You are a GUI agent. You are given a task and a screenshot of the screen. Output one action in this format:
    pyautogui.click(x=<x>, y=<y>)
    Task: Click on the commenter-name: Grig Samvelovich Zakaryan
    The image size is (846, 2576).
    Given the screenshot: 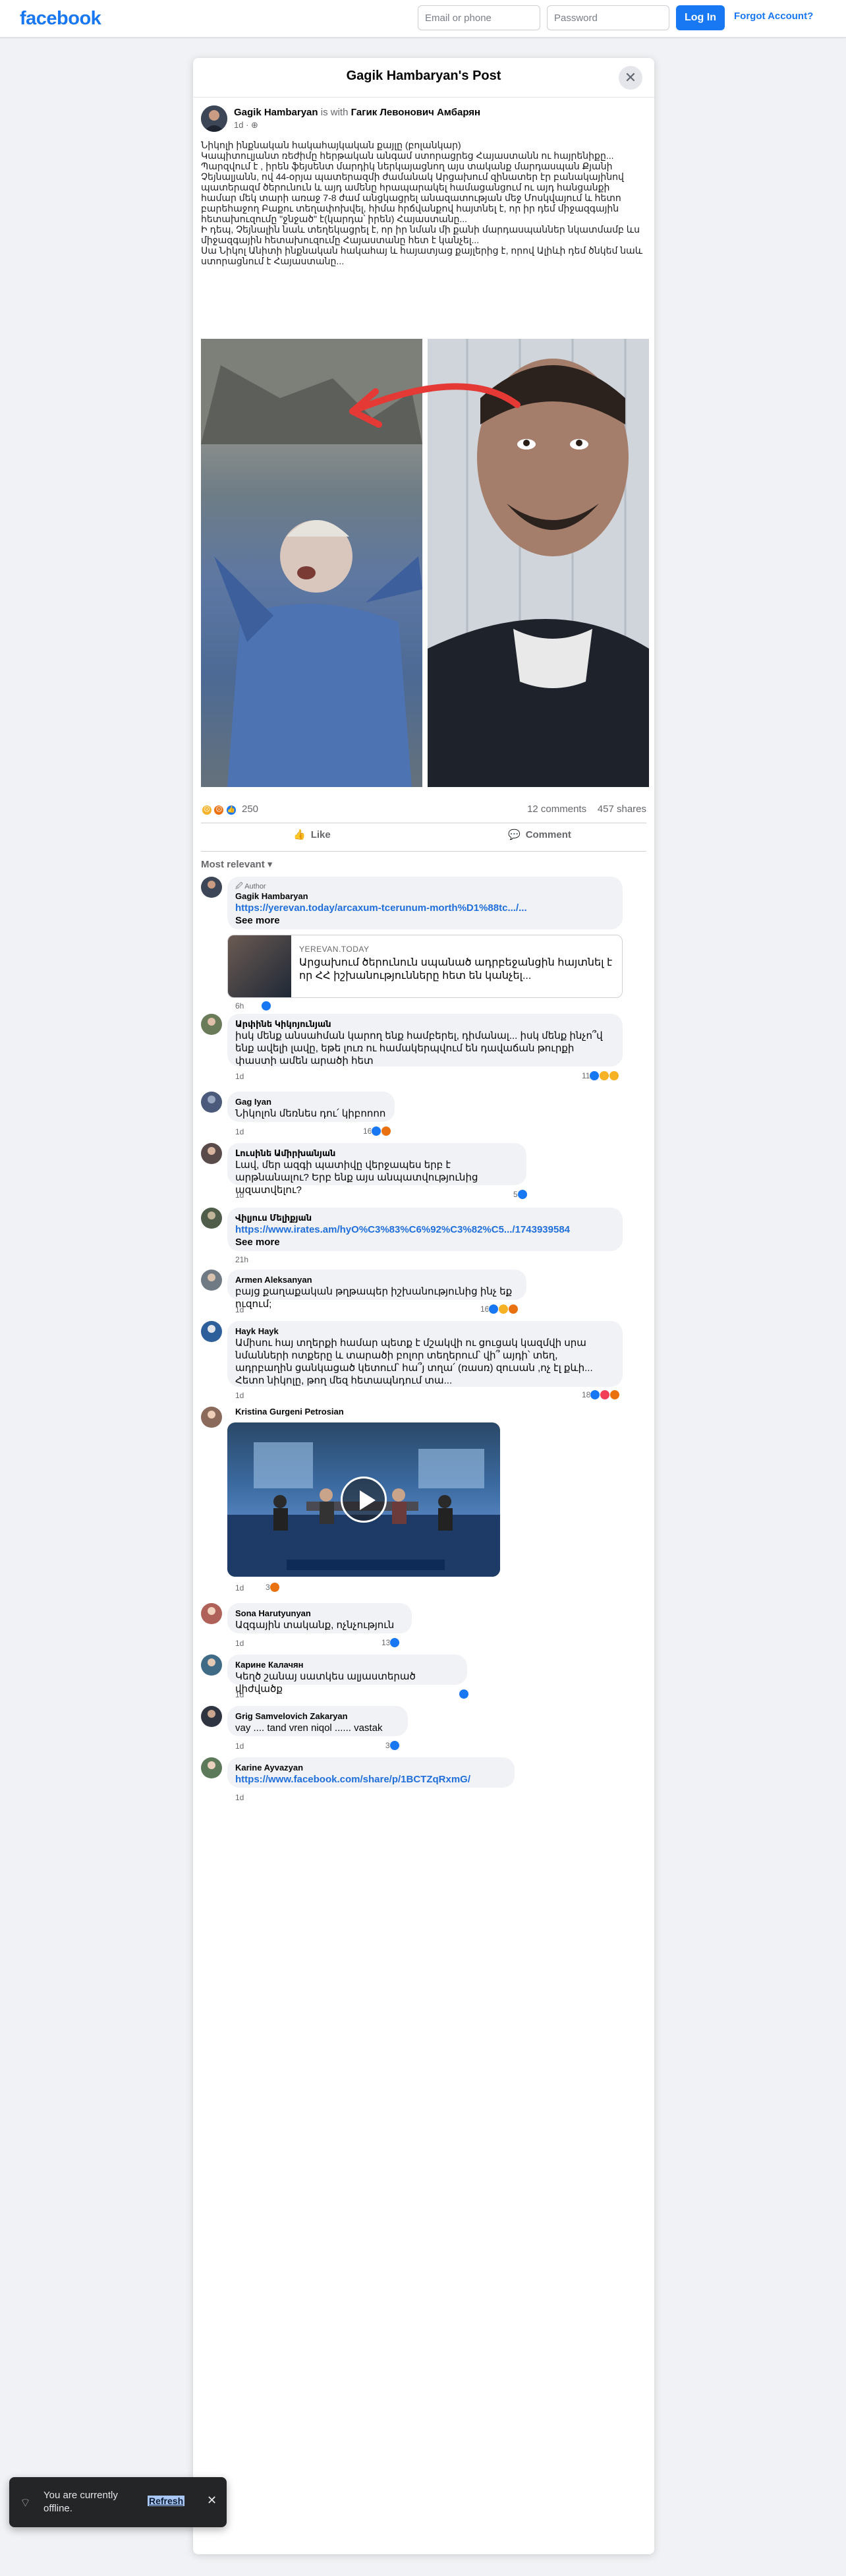 What is the action you would take?
    pyautogui.click(x=317, y=1716)
    